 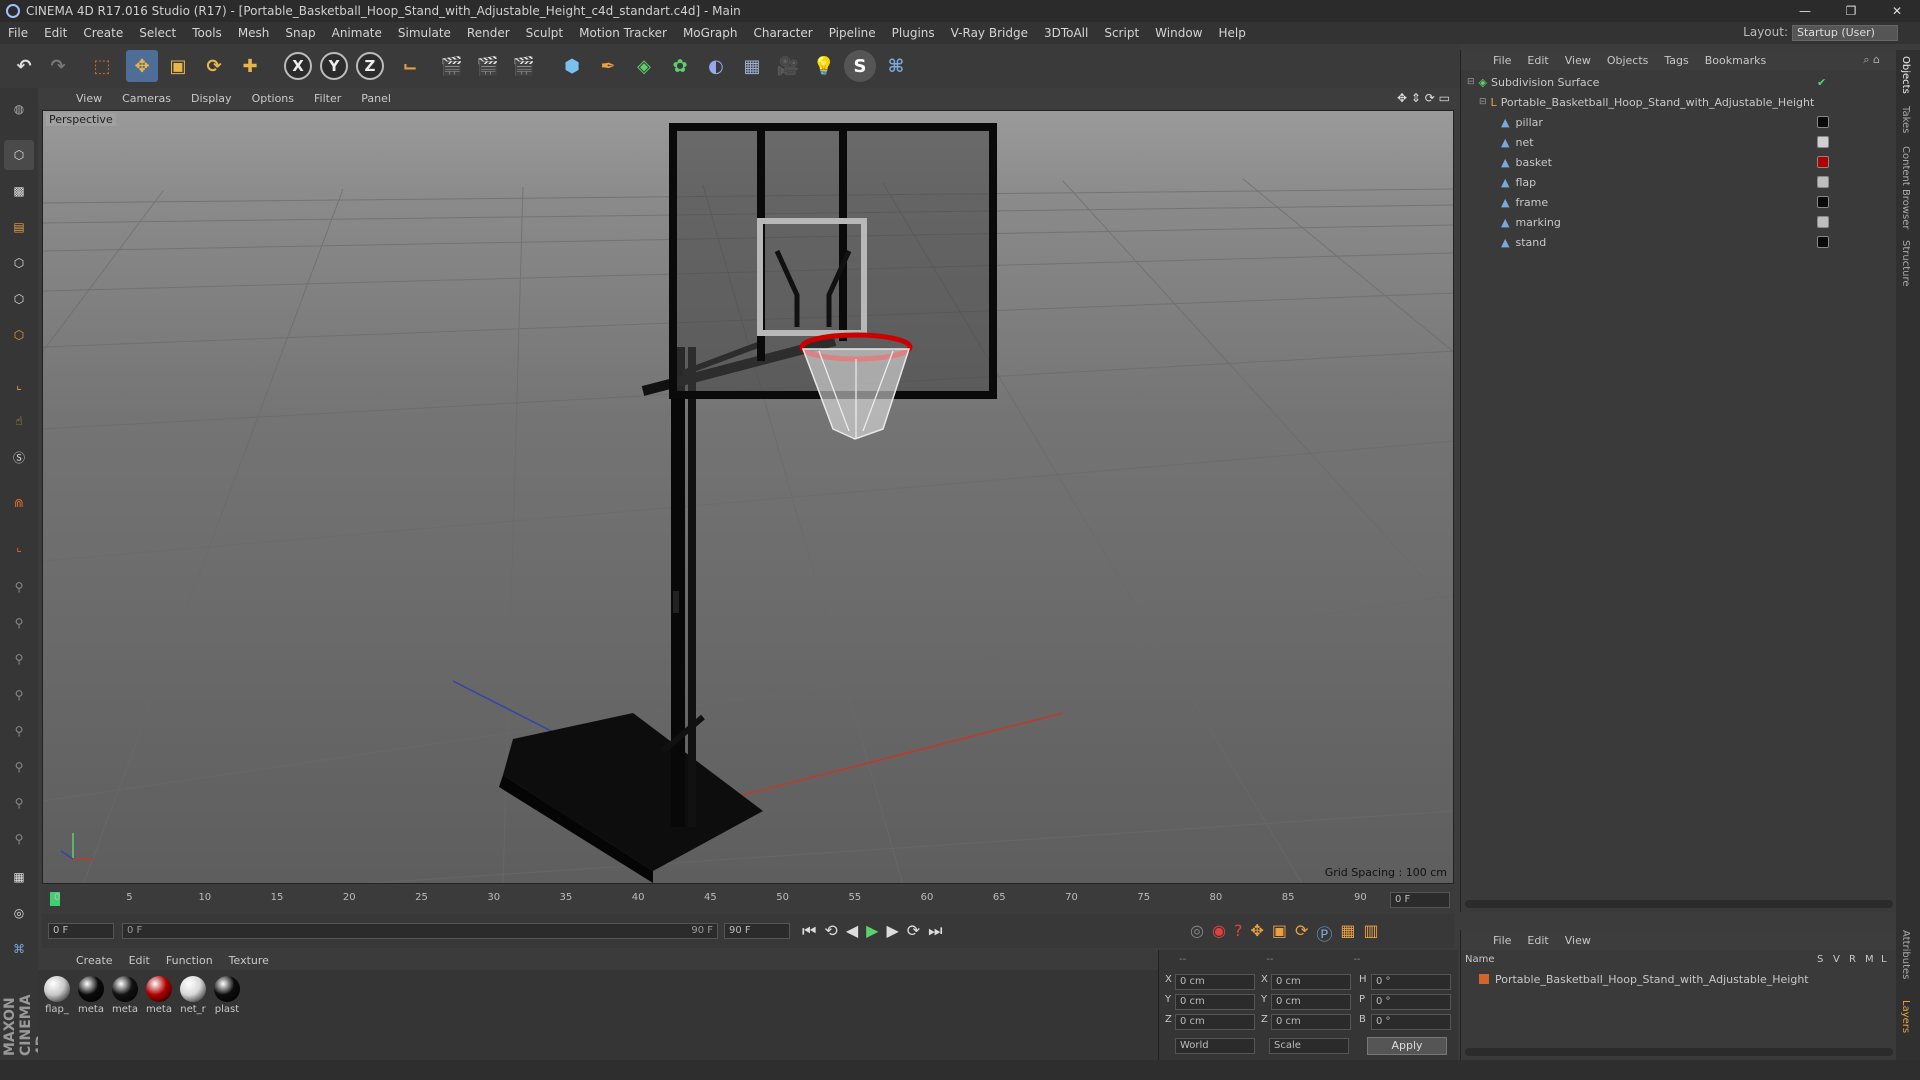 What do you see at coordinates (1537, 60) in the screenshot?
I see `objects-menu-edit: Edit` at bounding box center [1537, 60].